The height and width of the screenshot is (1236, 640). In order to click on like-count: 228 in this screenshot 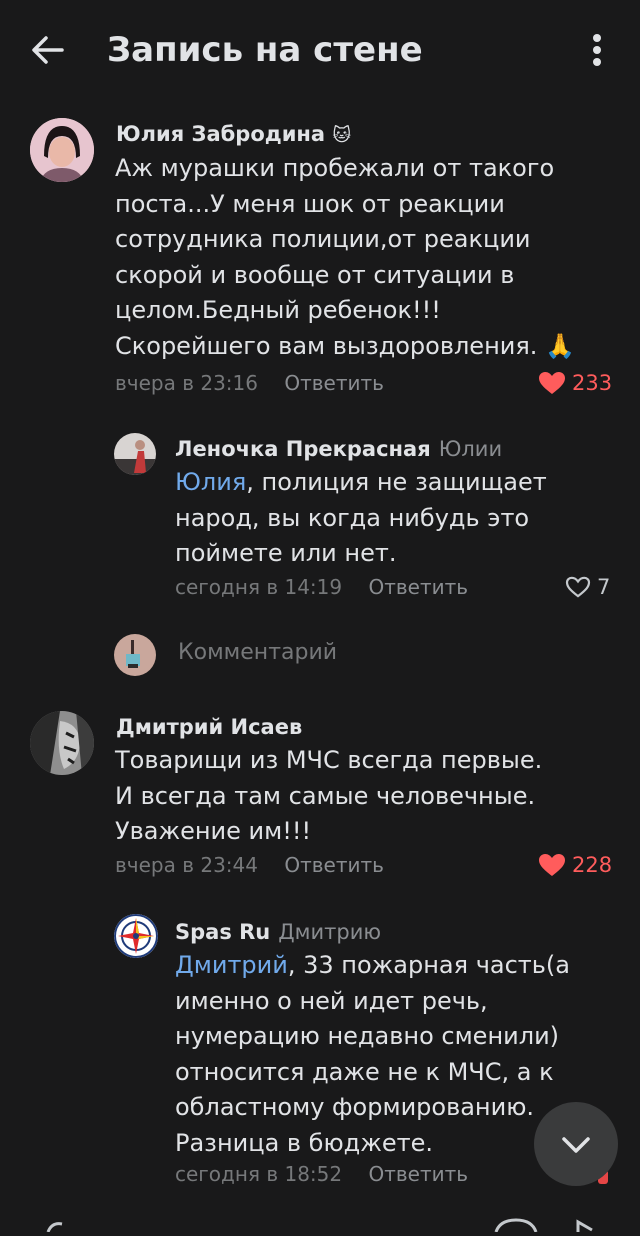, I will do `click(592, 865)`.